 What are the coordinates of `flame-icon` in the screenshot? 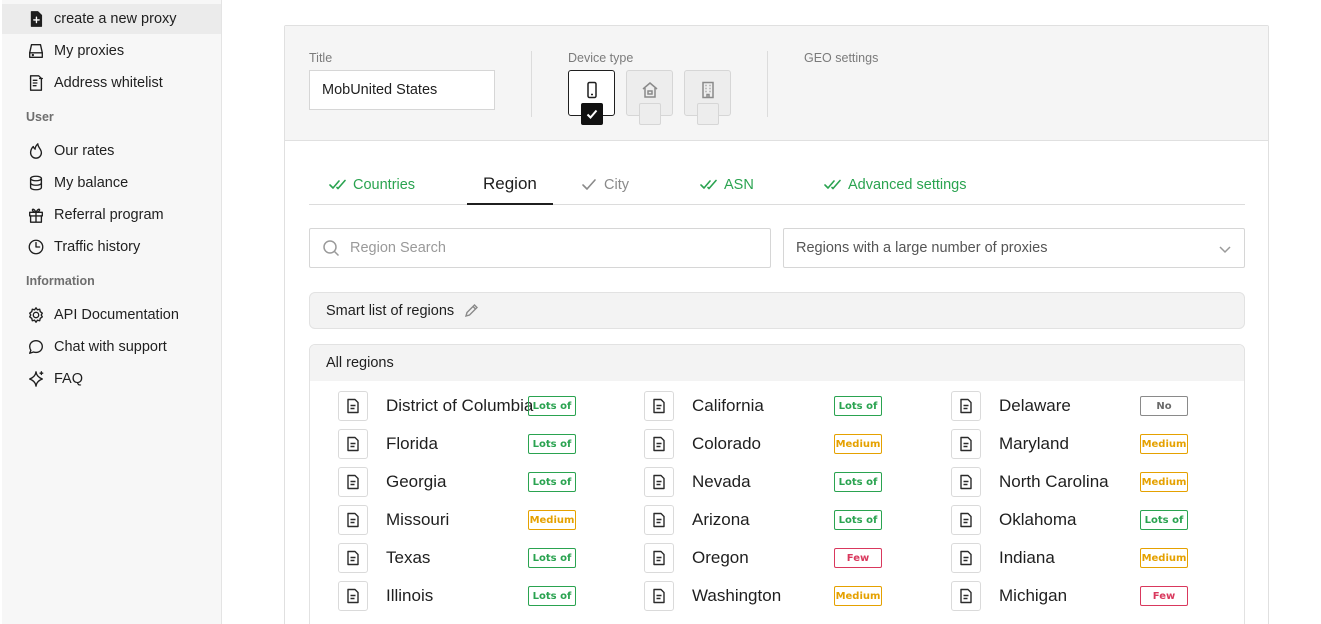 It's located at (36, 151).